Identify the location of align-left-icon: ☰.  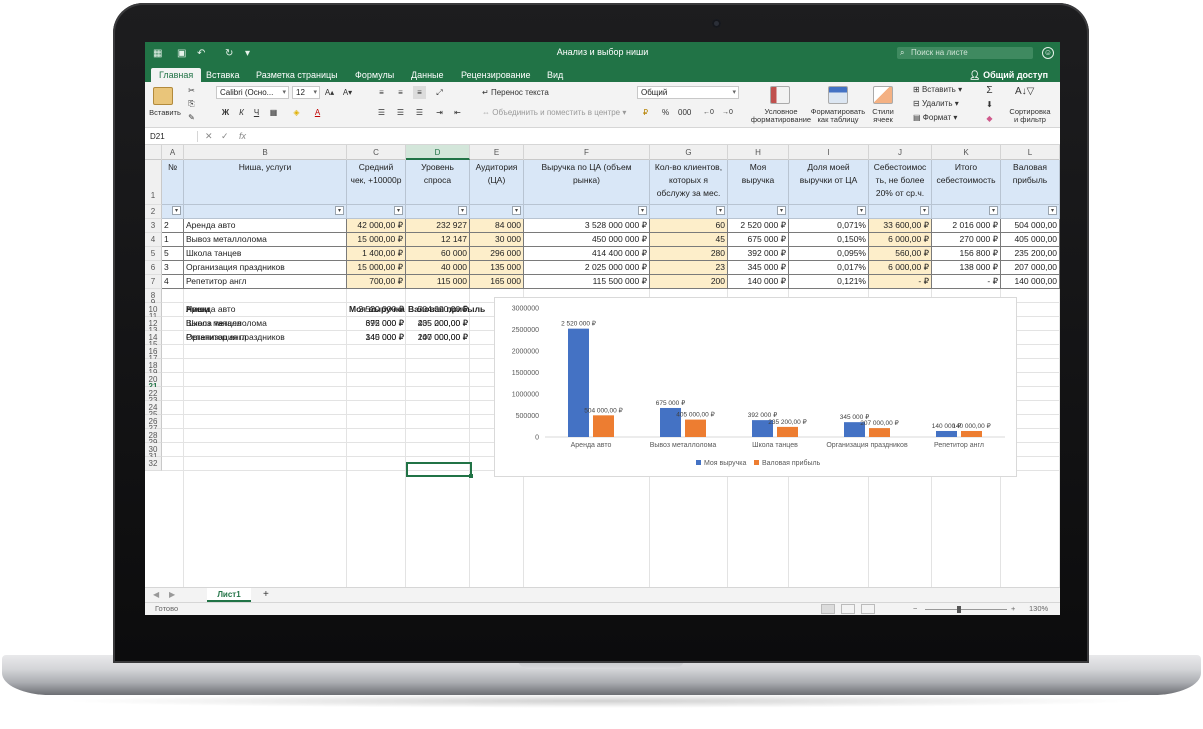
(381, 112).